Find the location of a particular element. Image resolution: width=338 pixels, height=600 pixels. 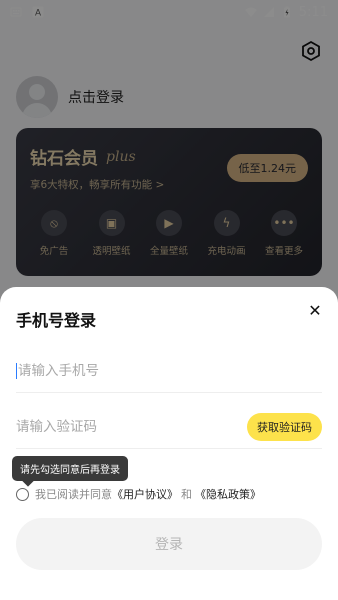

agreement-row: 我已阅读并同意 《用户协议》 和 《隐私政策》 is located at coordinates (138, 494).